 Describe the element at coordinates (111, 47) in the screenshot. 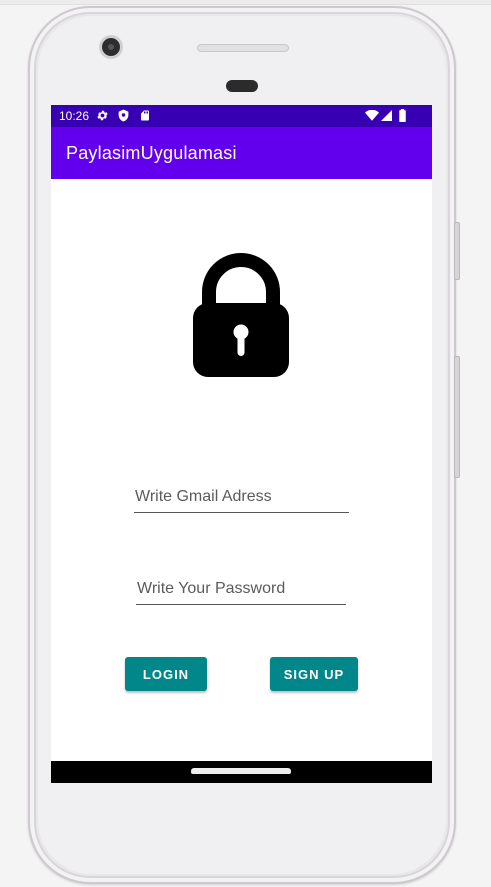

I see `front-camera` at that location.